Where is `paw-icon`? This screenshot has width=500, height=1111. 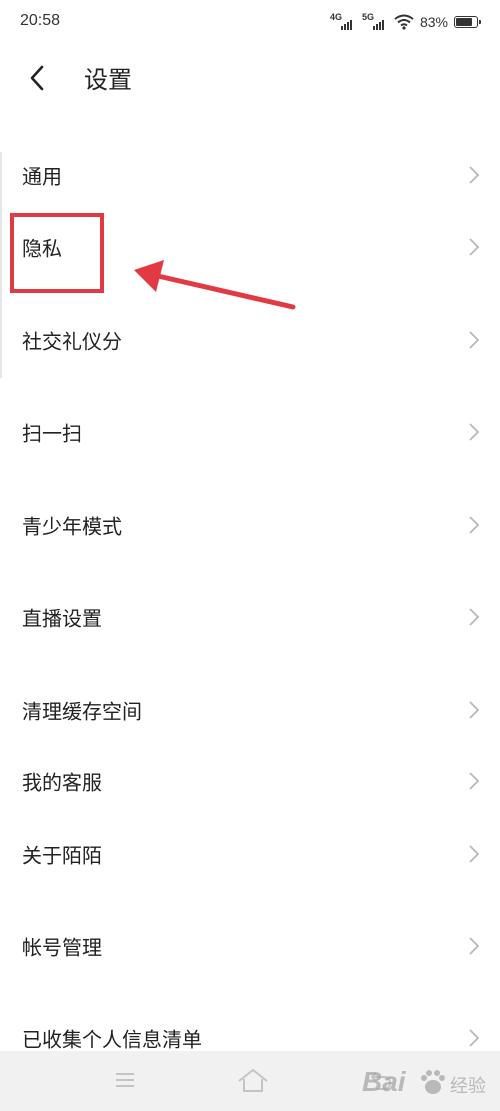
paw-icon is located at coordinates (433, 1082).